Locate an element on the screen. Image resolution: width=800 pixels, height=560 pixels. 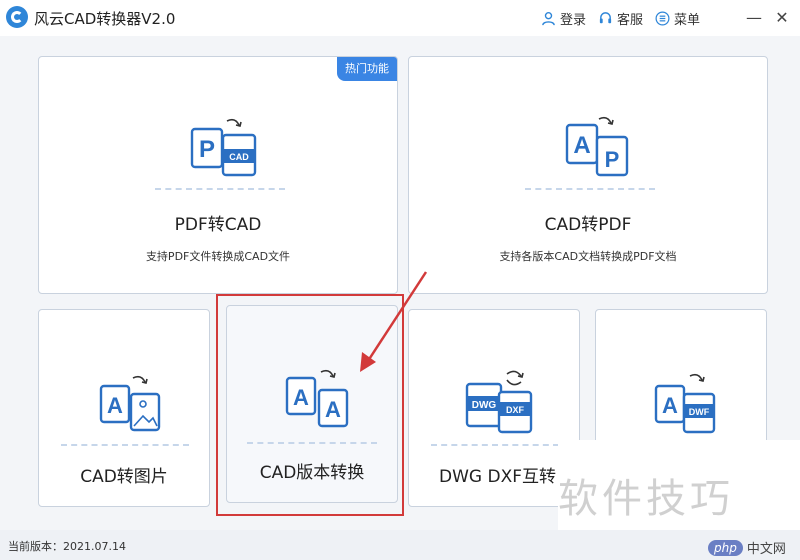
title-bar: 风云CAD转换器V2.0 登录 客服 菜单 — ✕ is located at coordinates (400, 18).